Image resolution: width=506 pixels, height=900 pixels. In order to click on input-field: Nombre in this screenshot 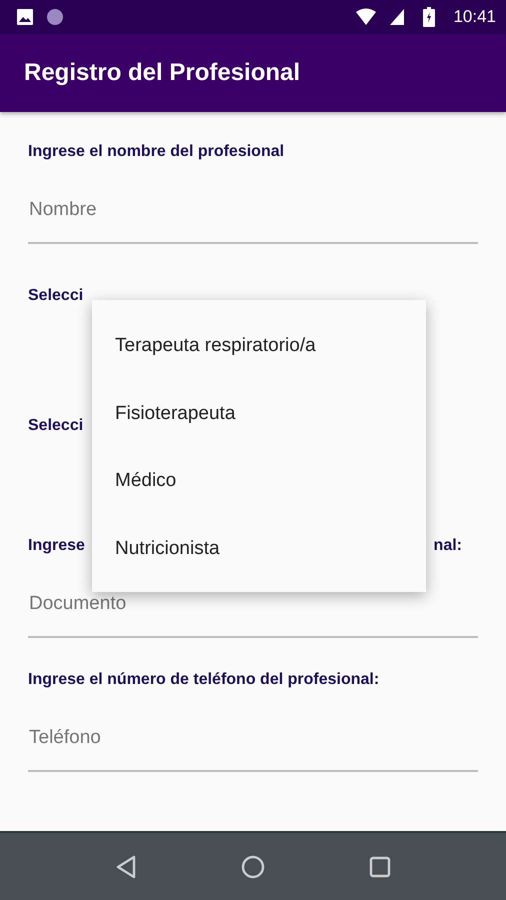, I will do `click(253, 204)`.